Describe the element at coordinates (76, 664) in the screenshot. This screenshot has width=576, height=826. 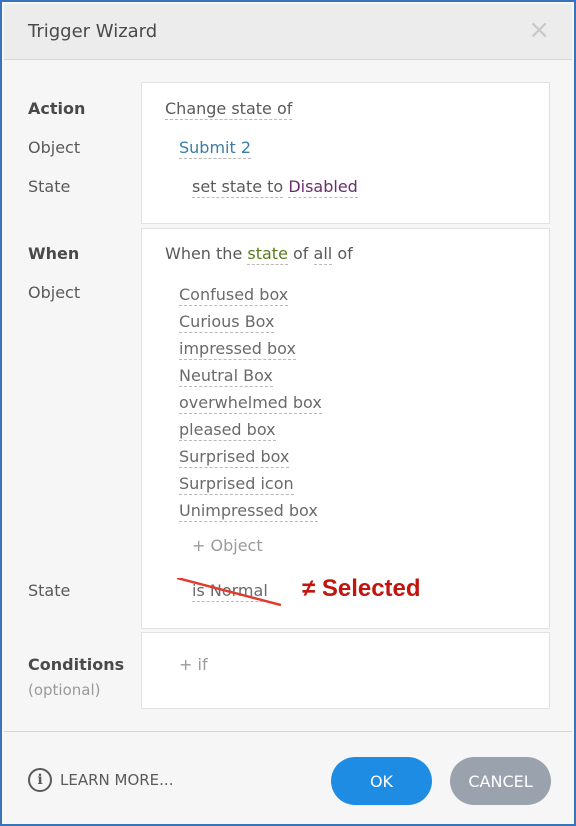
I see `conditions-label: Conditions` at that location.